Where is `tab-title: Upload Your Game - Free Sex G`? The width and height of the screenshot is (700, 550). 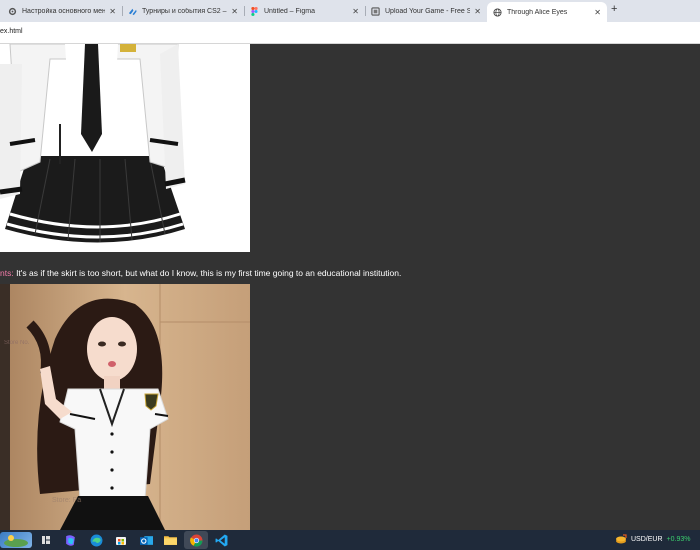 tab-title: Upload Your Game - Free Sex G is located at coordinates (428, 11).